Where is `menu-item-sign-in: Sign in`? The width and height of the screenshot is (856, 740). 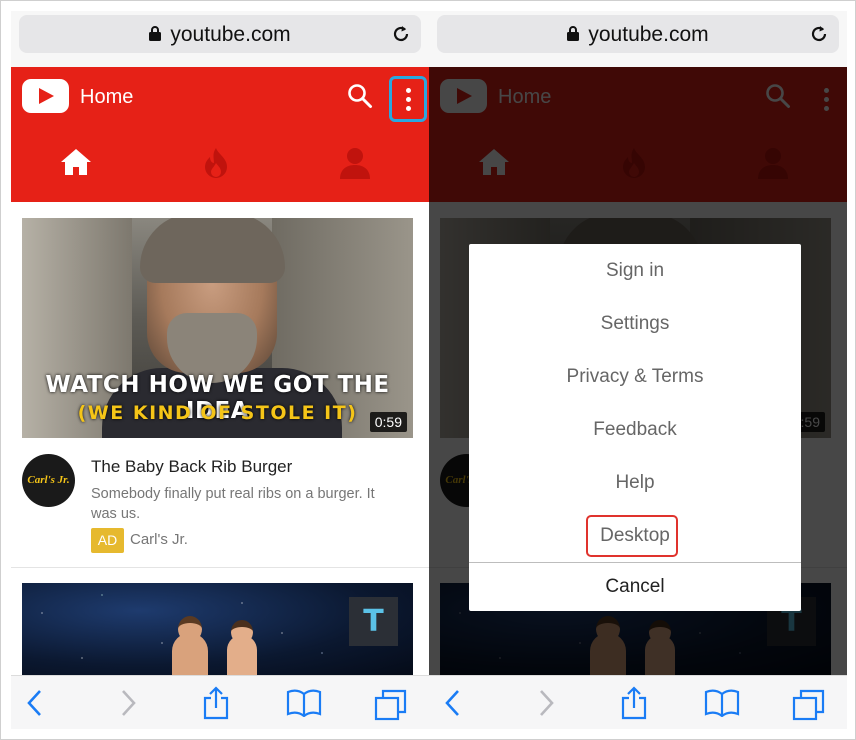 menu-item-sign-in: Sign in is located at coordinates (635, 270).